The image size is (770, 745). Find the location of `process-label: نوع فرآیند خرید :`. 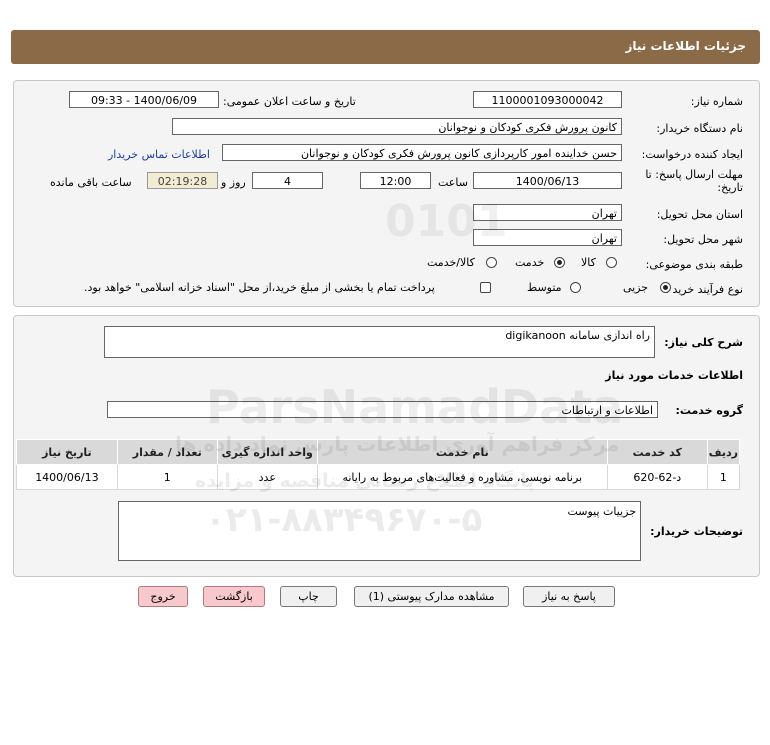

process-label: نوع فرآیند خرید : is located at coordinates (704, 289).